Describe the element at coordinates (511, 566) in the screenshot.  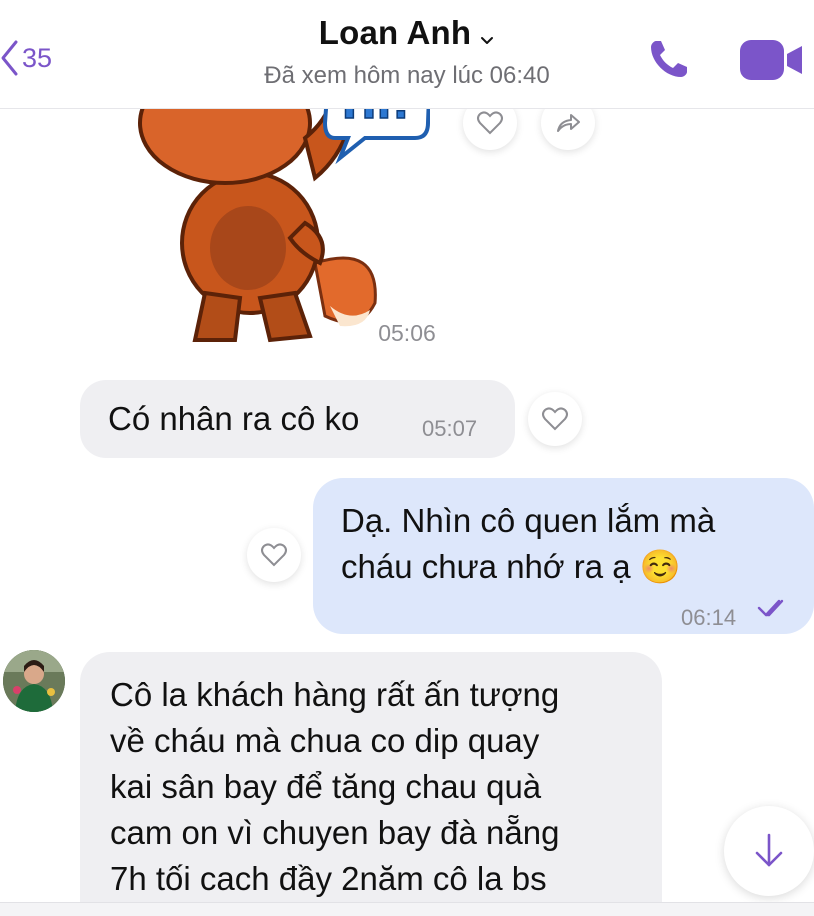
I see `message-line: cháu chưa nhớ ra ạ ☺️` at that location.